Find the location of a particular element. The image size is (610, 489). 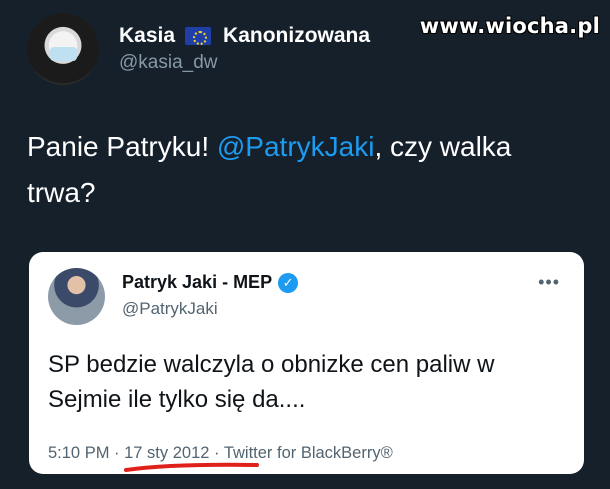

tweet-time: 5:10 PM is located at coordinates (78, 453).